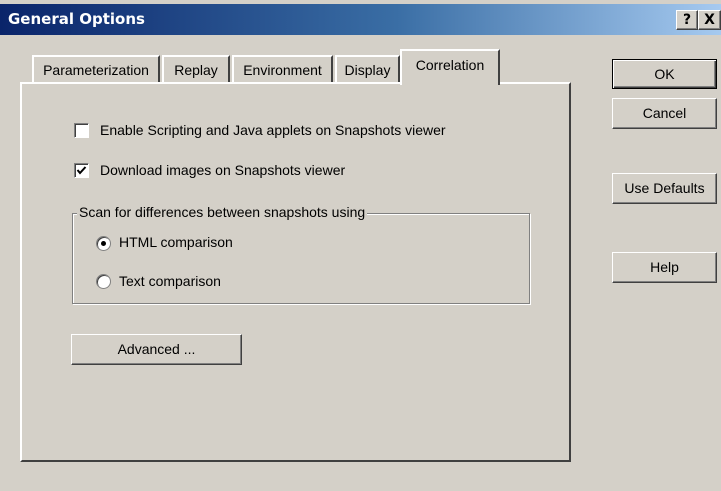 This screenshot has height=491, width=721. I want to click on help-button-label: Help, so click(664, 267).